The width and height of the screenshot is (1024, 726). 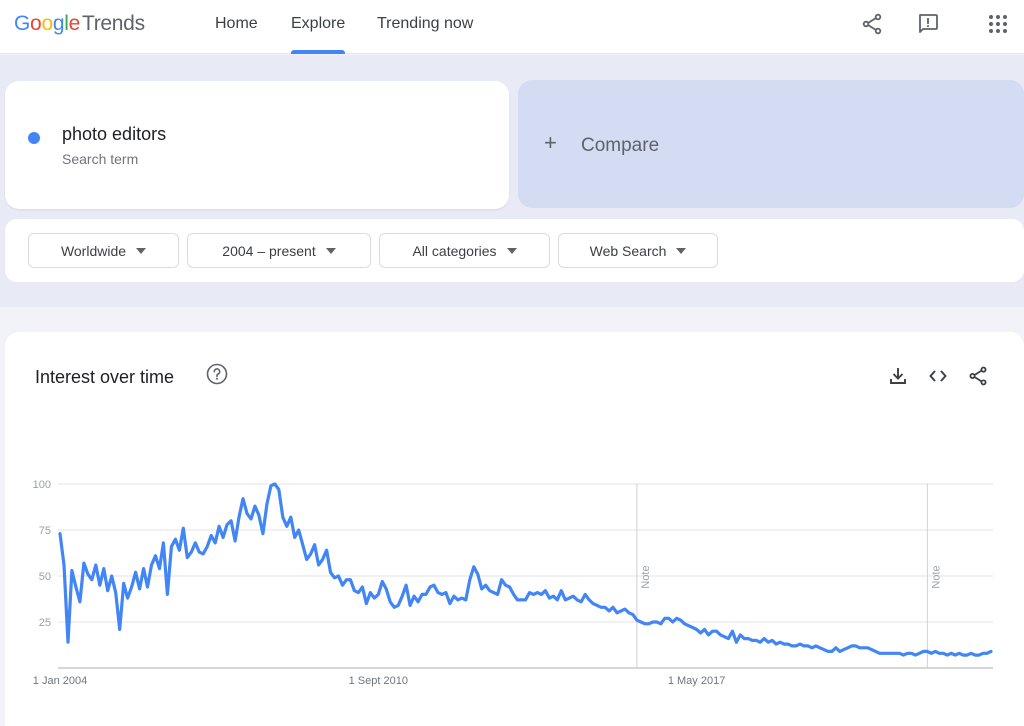 What do you see at coordinates (42, 485) in the screenshot?
I see `y-tick-label: 100` at bounding box center [42, 485].